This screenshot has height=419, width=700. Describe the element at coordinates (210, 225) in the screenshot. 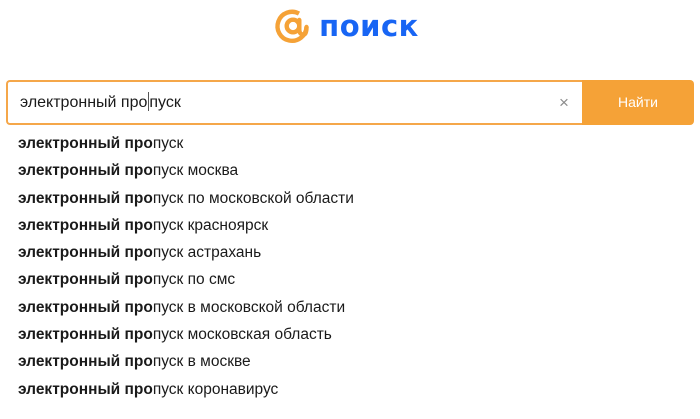

I see `suggestion-completion: пуск красноярск` at that location.